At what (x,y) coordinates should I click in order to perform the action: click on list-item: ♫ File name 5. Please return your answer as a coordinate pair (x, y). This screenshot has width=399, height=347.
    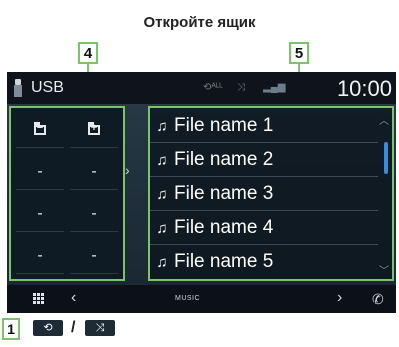
    Looking at the image, I should click on (264, 262).